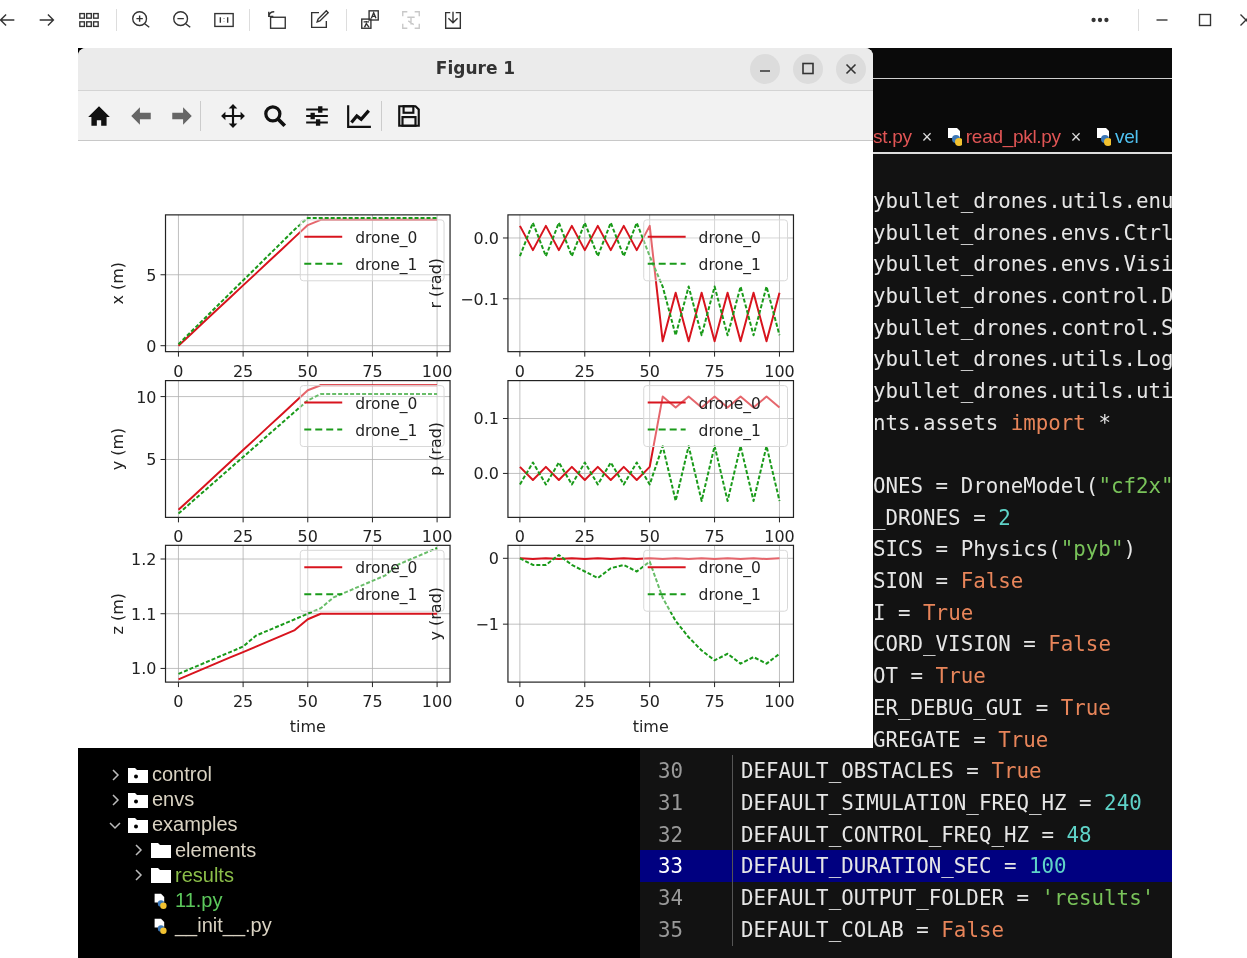  I want to click on window-title: Figure 1, so click(475, 68).